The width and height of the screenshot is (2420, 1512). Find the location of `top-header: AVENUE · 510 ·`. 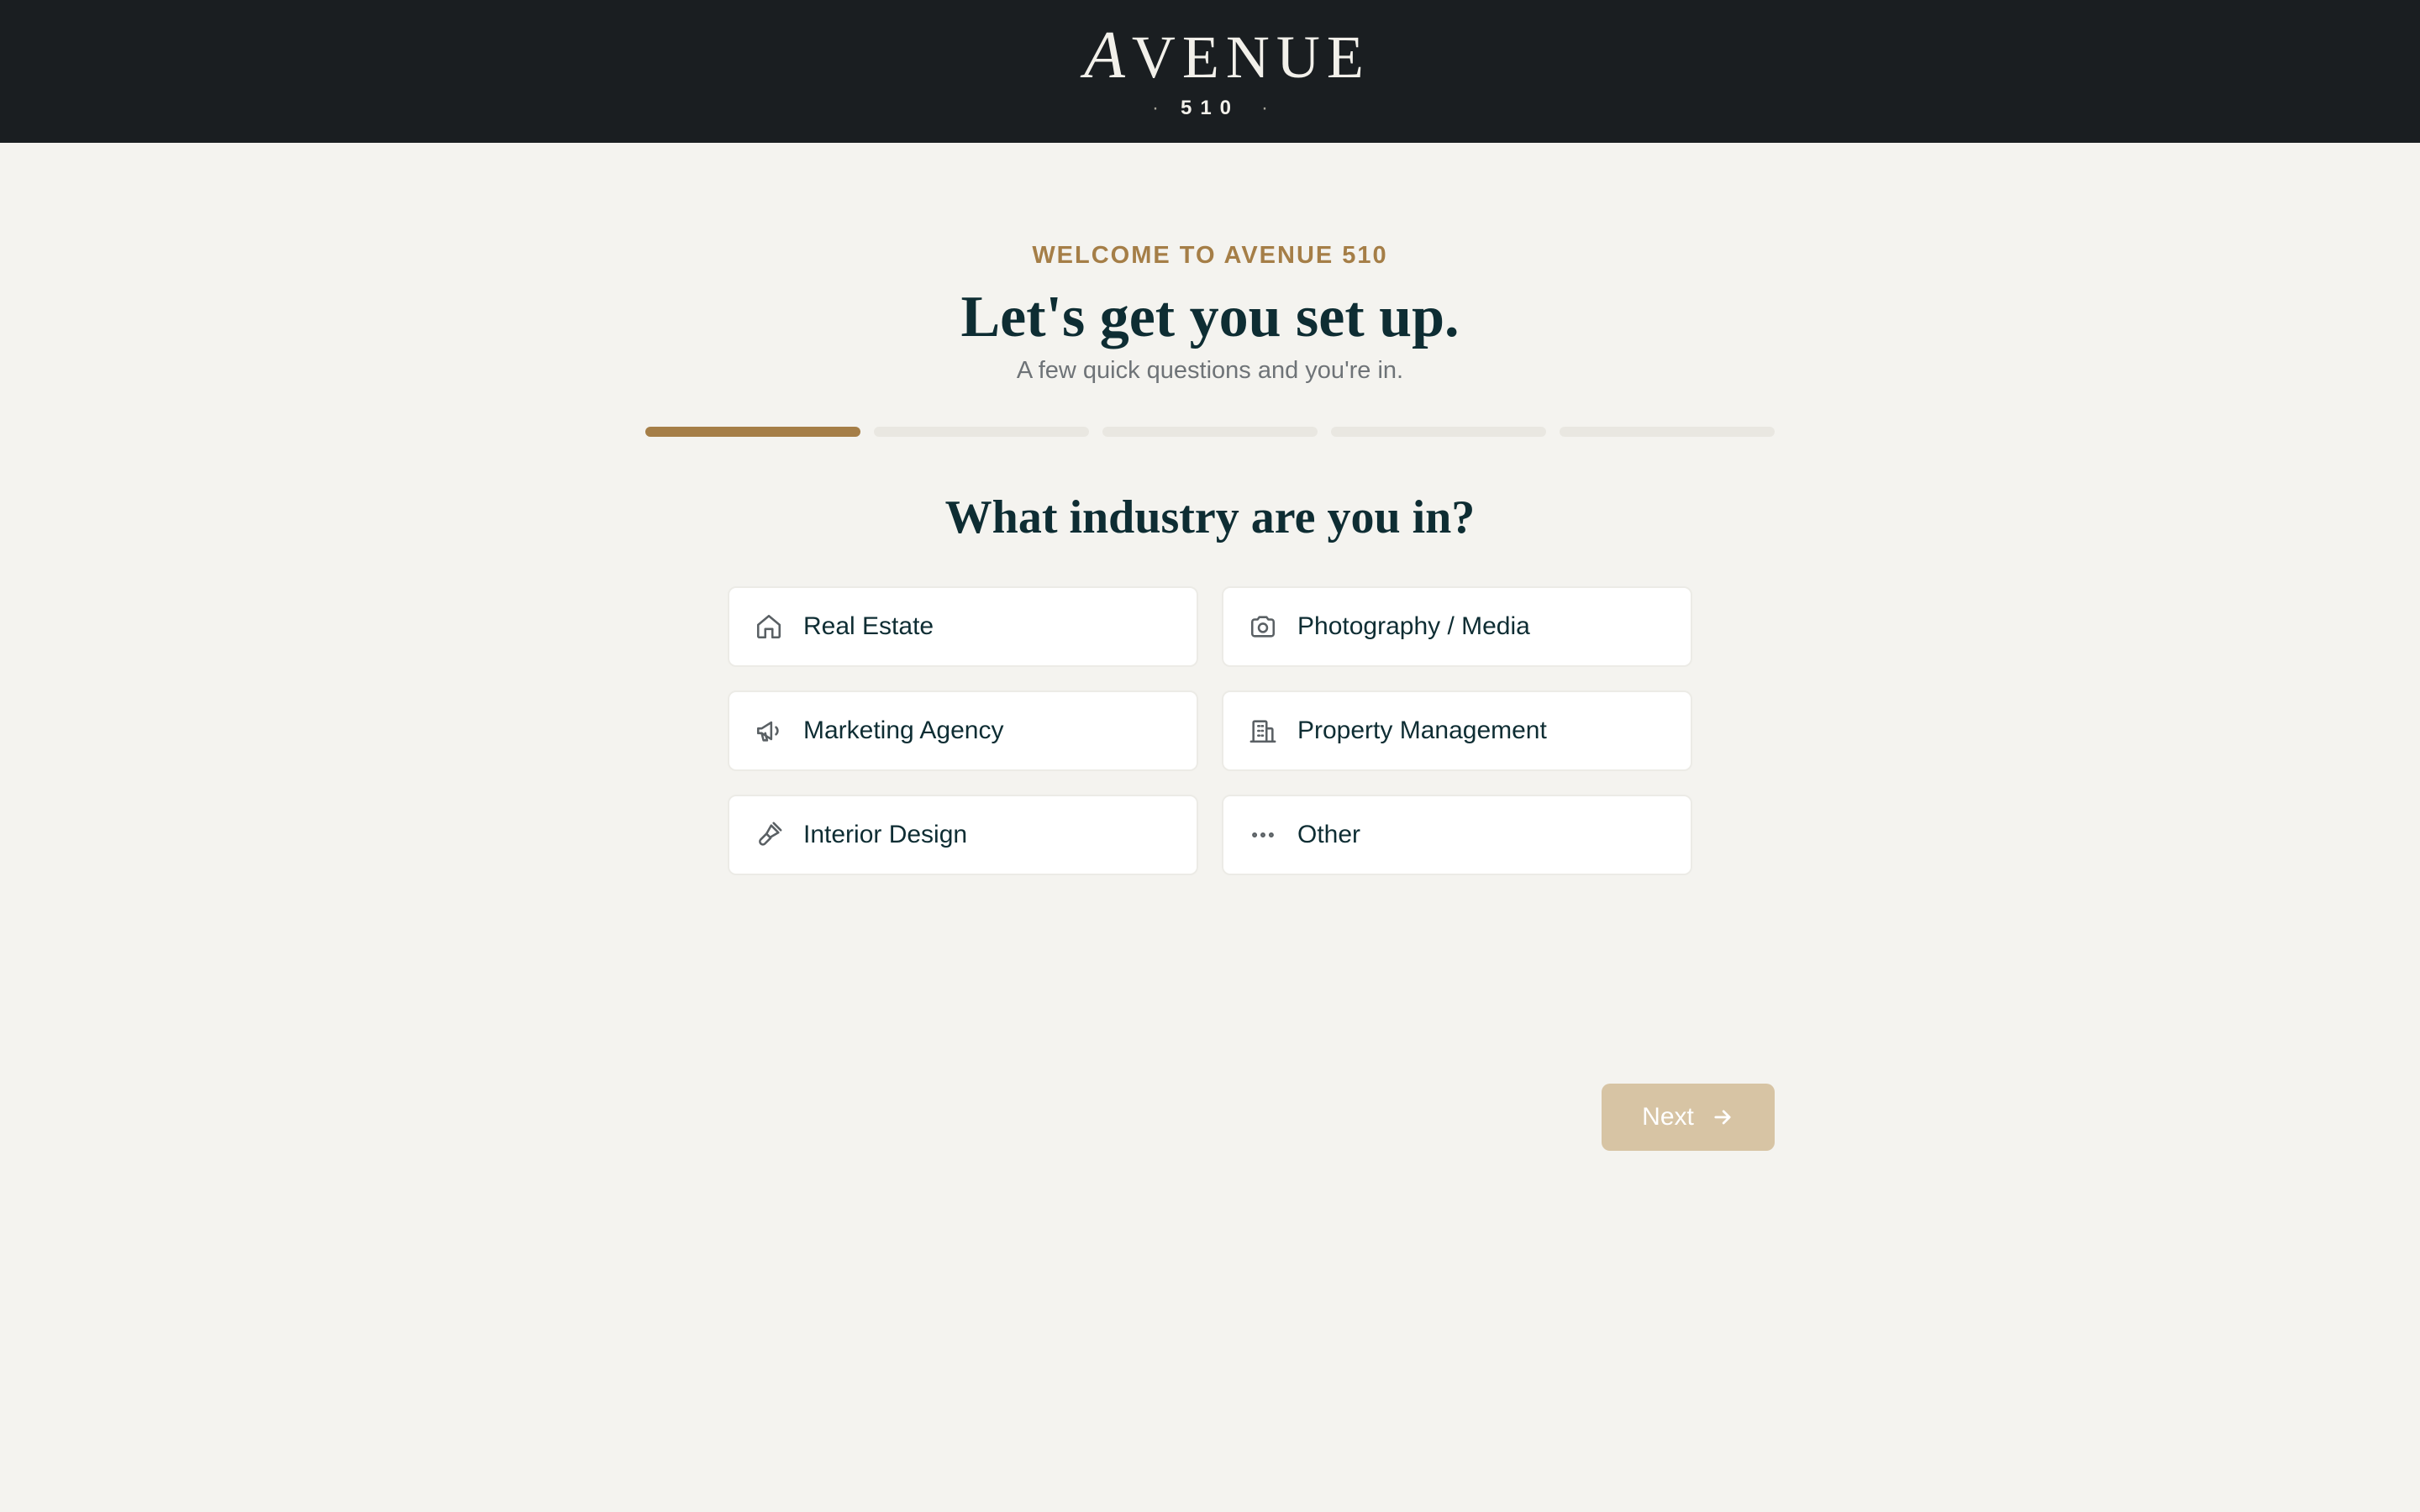

top-header: AVENUE · 510 · is located at coordinates (1210, 71).